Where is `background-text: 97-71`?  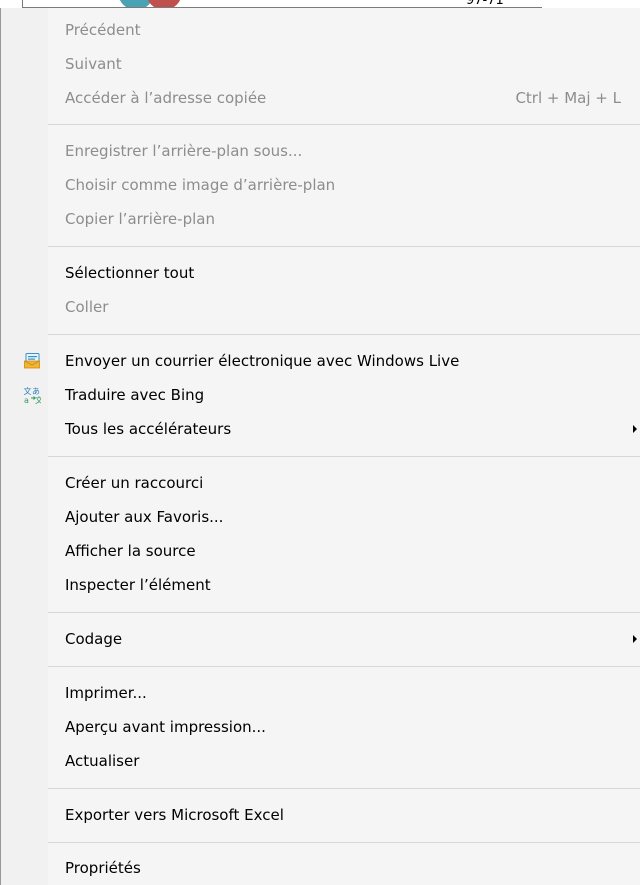 background-text: 97-71 is located at coordinates (485, 4).